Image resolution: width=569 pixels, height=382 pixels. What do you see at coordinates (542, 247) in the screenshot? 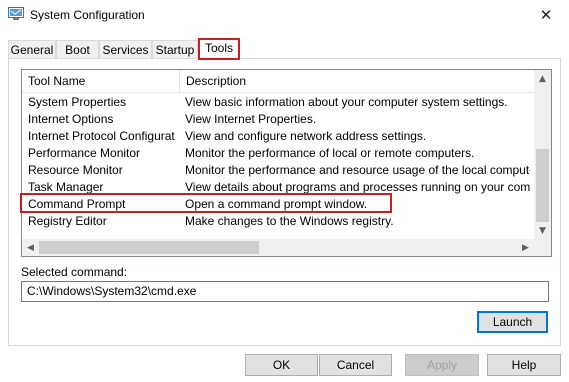
I see `scrollbar-corner` at bounding box center [542, 247].